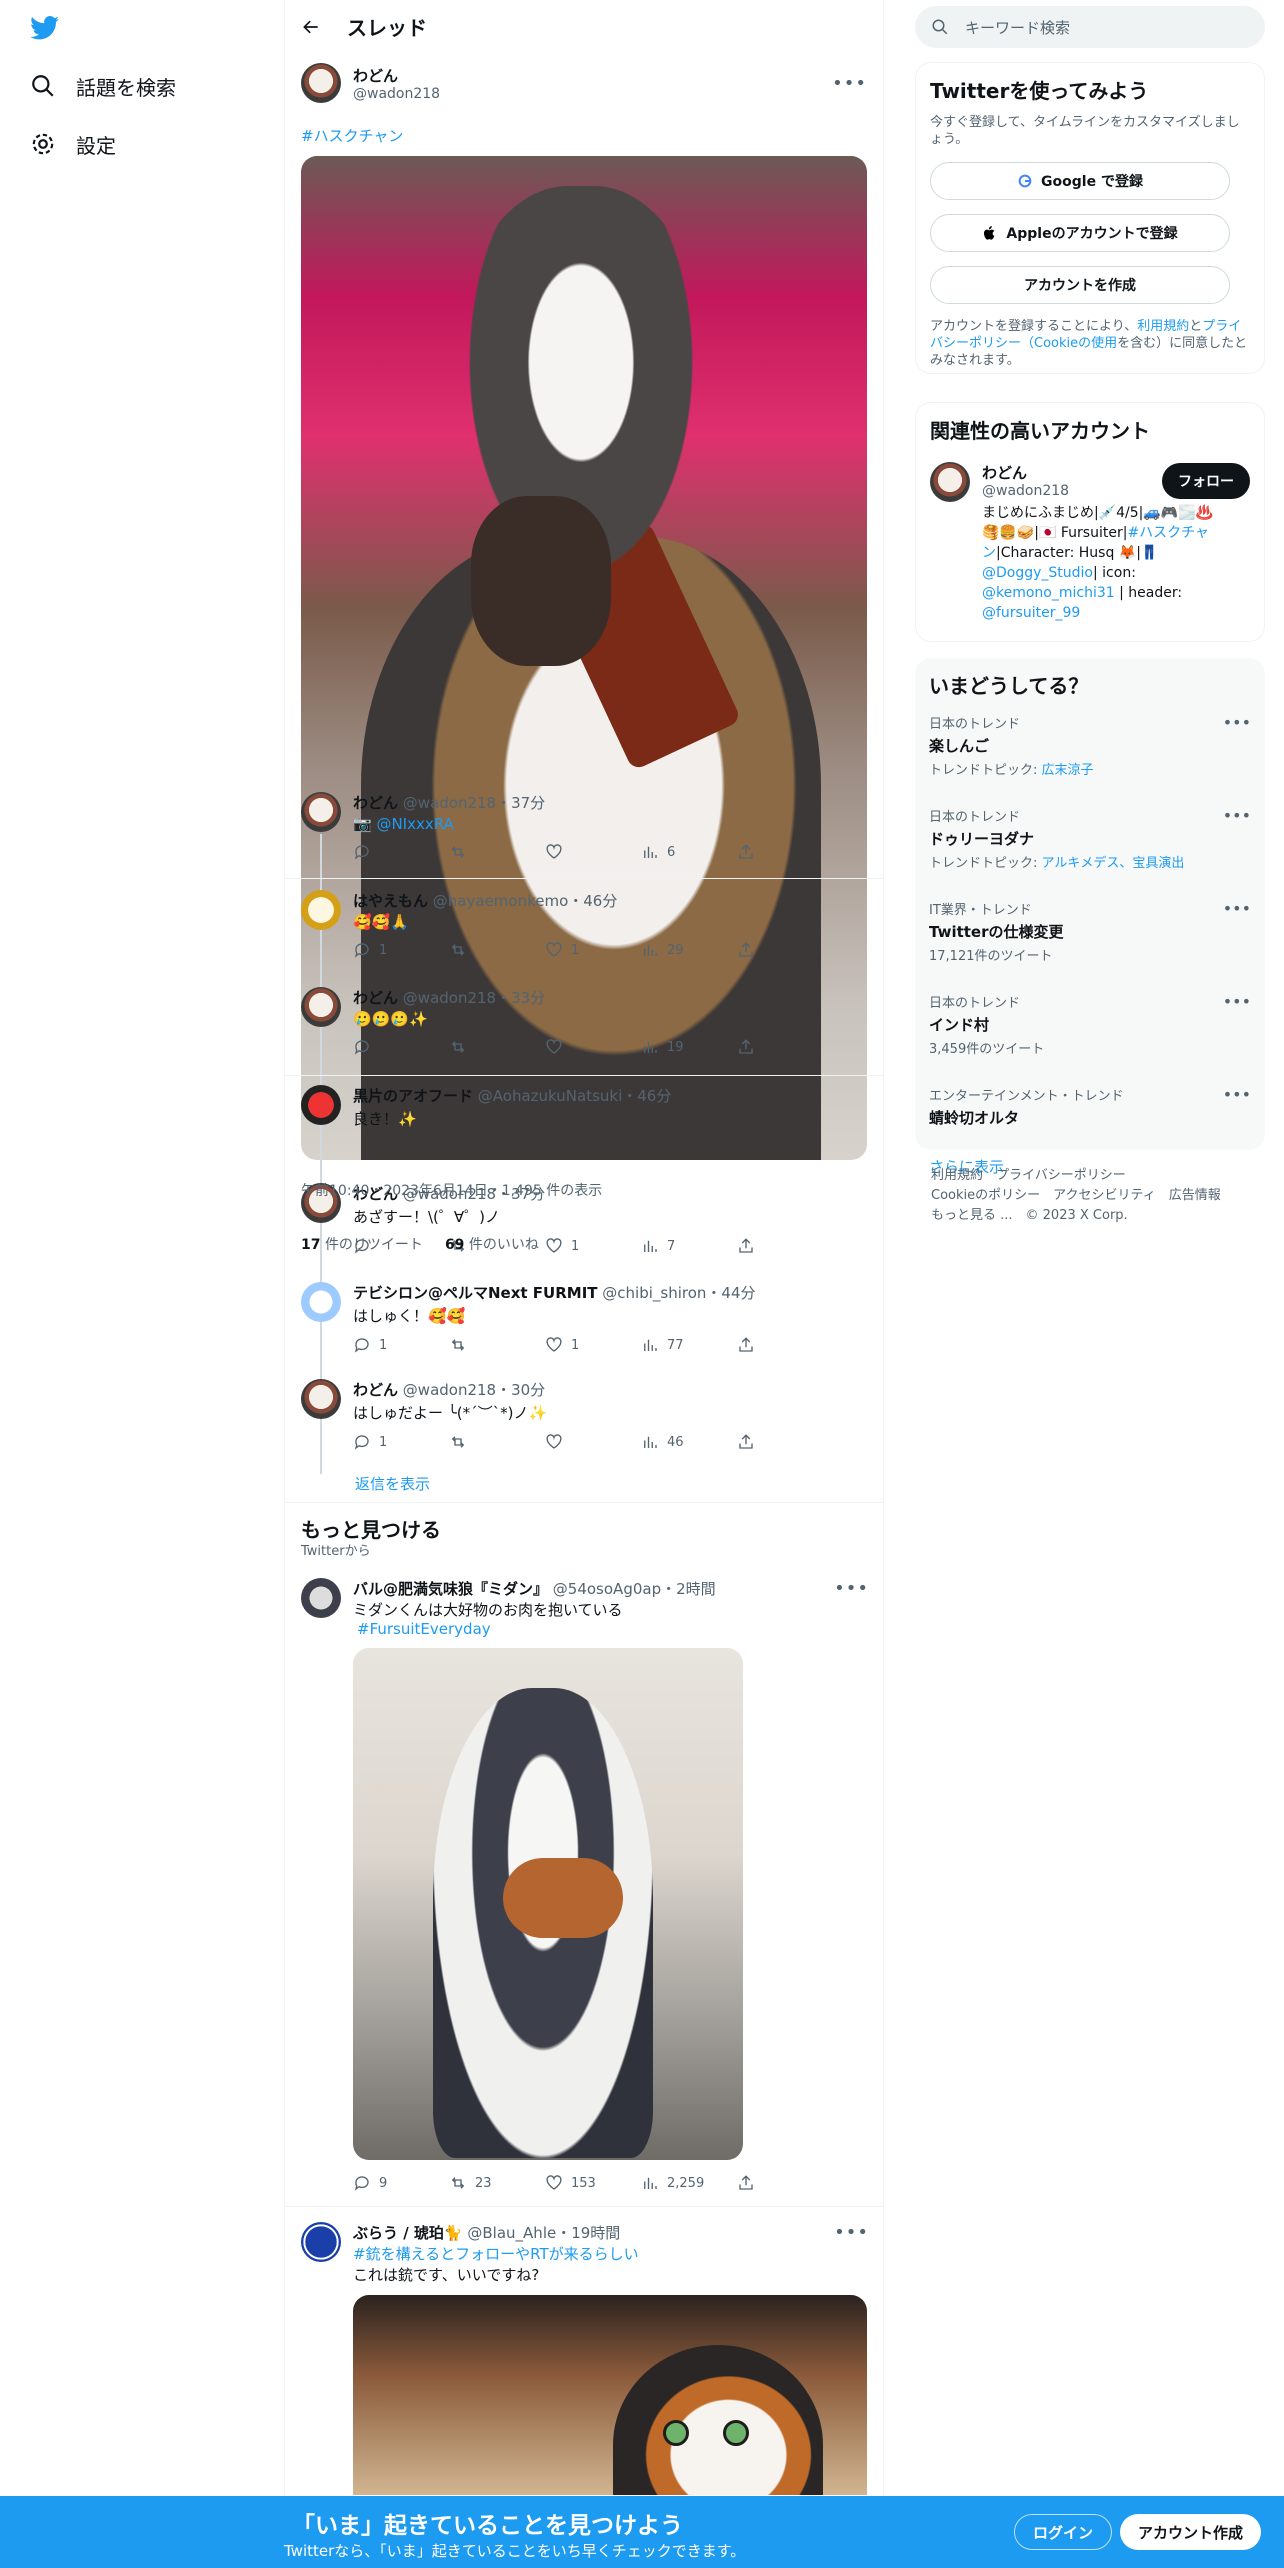  Describe the element at coordinates (497, 2183) in the screenshot. I see `retweet-button: 23` at that location.